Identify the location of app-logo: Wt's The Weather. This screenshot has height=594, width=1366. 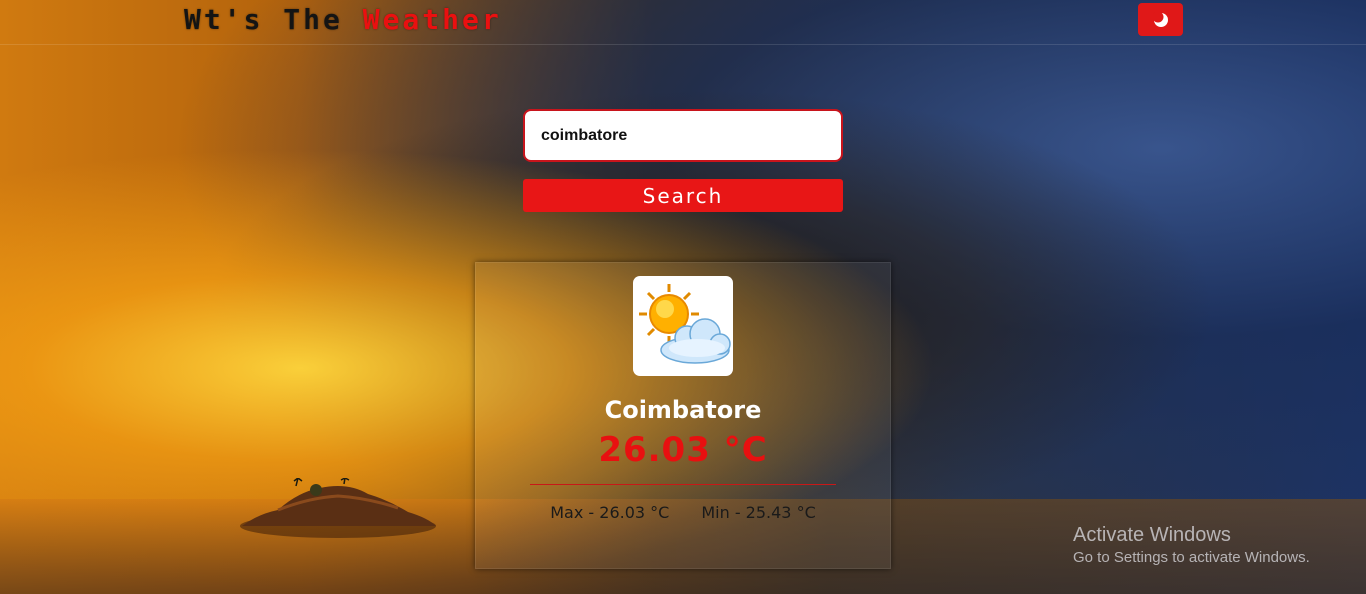
(343, 19).